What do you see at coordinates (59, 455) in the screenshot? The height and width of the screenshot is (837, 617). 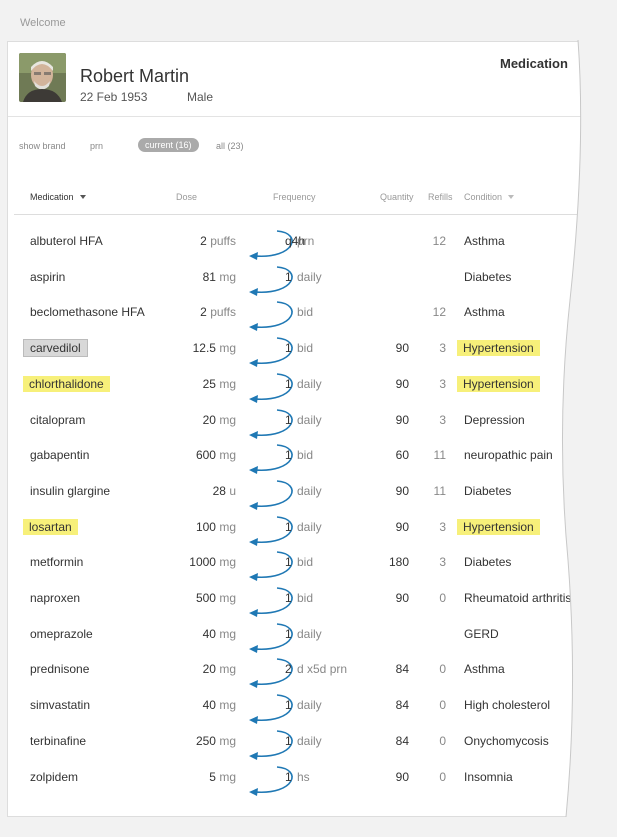 I see `medication-name: gabapentin` at bounding box center [59, 455].